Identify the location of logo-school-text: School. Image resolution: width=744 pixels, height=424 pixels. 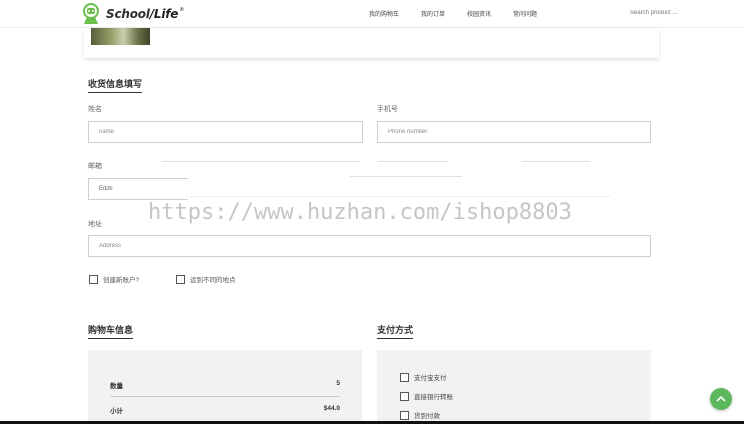
(128, 14).